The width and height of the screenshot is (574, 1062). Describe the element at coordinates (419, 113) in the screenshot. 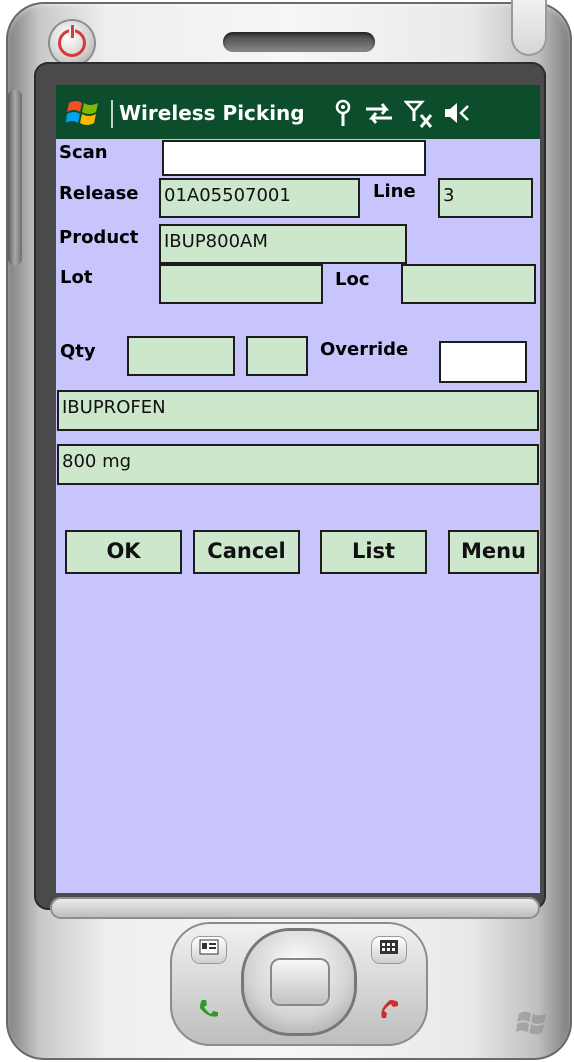

I see `signal-off-icon` at that location.